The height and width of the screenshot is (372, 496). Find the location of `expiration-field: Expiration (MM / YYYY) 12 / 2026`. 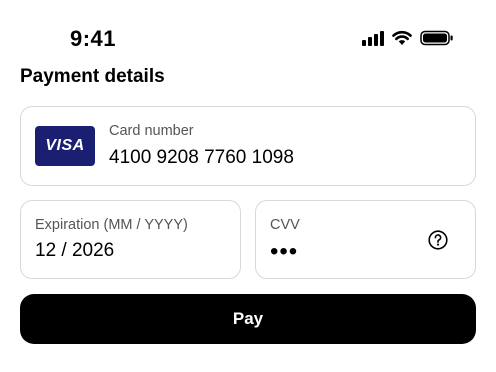

expiration-field: Expiration (MM / YYYY) 12 / 2026 is located at coordinates (130, 239).